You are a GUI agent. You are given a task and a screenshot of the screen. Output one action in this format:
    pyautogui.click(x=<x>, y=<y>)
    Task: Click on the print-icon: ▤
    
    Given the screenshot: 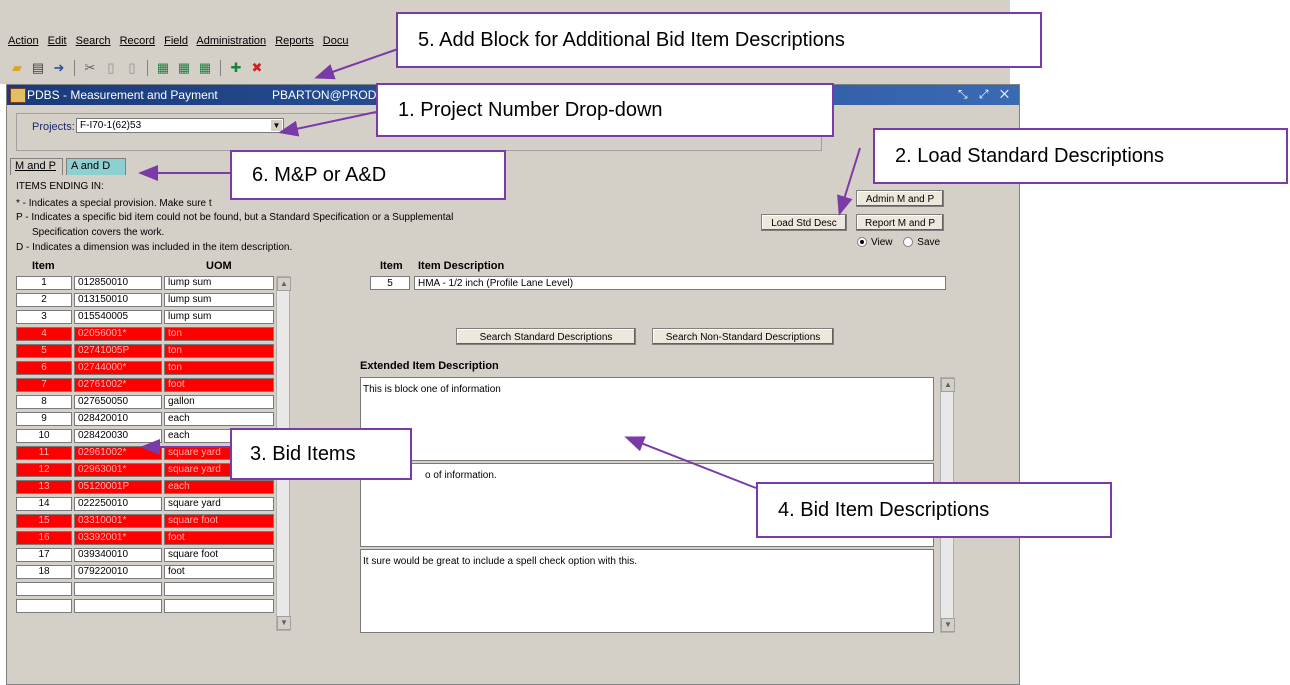 What is the action you would take?
    pyautogui.click(x=38, y=68)
    